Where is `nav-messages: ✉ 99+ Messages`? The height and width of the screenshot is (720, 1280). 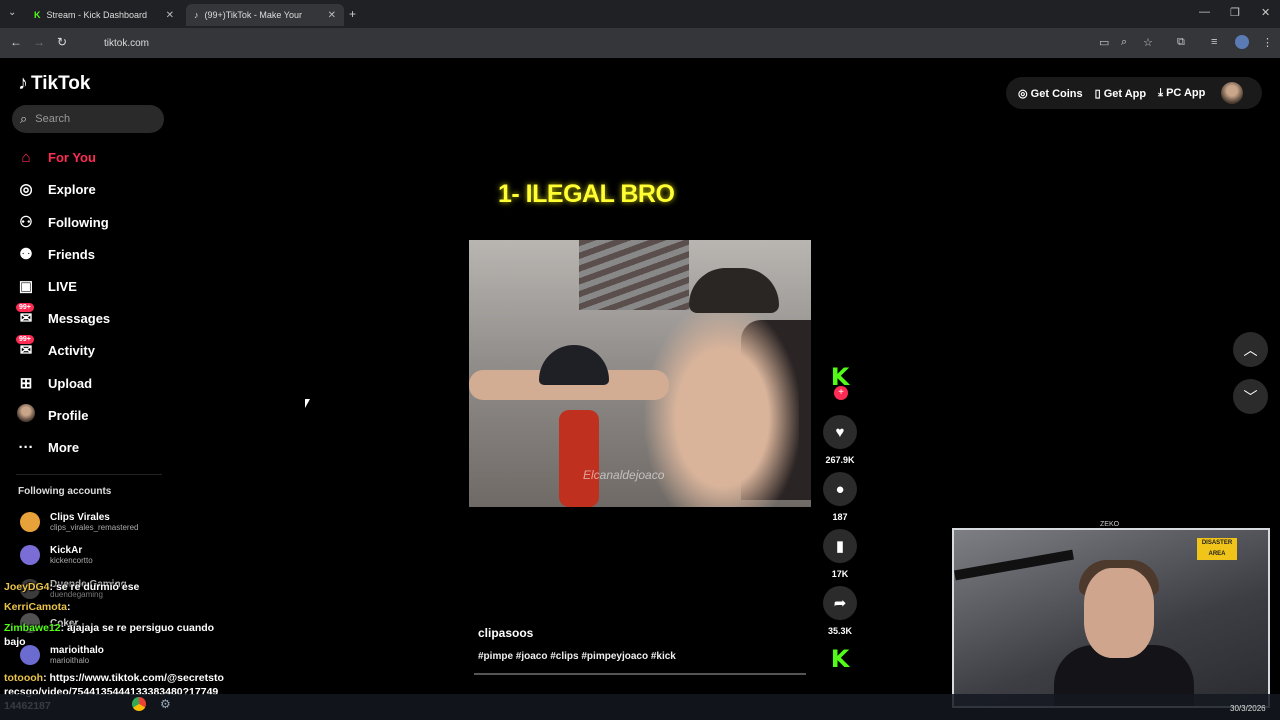
nav-messages: ✉ 99+ Messages is located at coordinates (63, 317).